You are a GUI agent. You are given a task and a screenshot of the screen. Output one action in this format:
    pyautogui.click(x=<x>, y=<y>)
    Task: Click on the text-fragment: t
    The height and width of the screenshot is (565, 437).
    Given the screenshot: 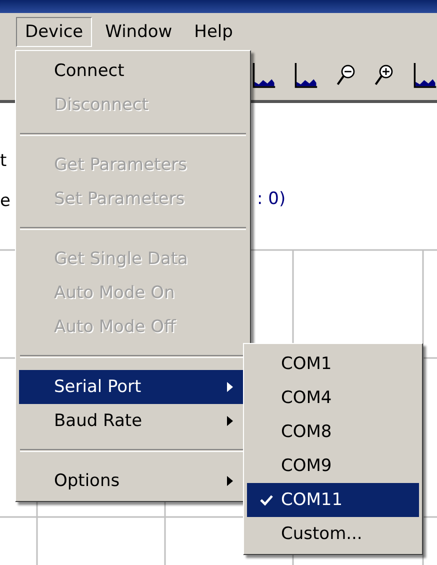 What is the action you would take?
    pyautogui.click(x=3, y=161)
    